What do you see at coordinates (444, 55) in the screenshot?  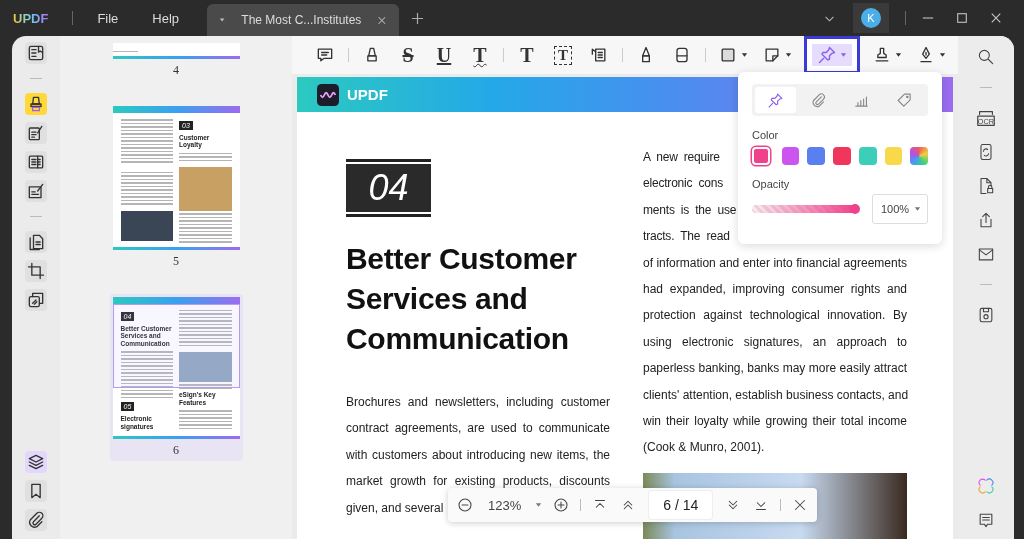 I see `text-markup-tool: U` at bounding box center [444, 55].